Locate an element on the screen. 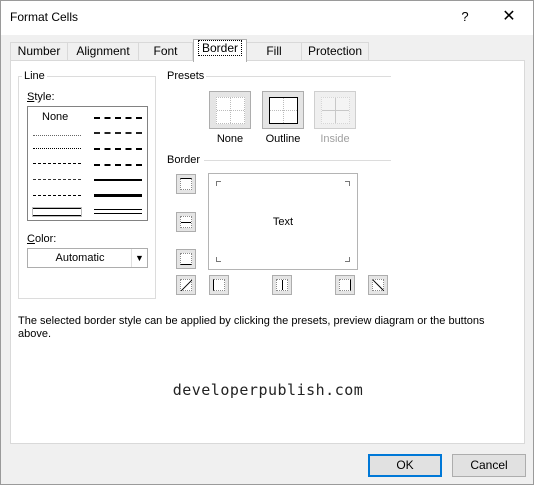  line-style-none: None is located at coordinates (55, 117).